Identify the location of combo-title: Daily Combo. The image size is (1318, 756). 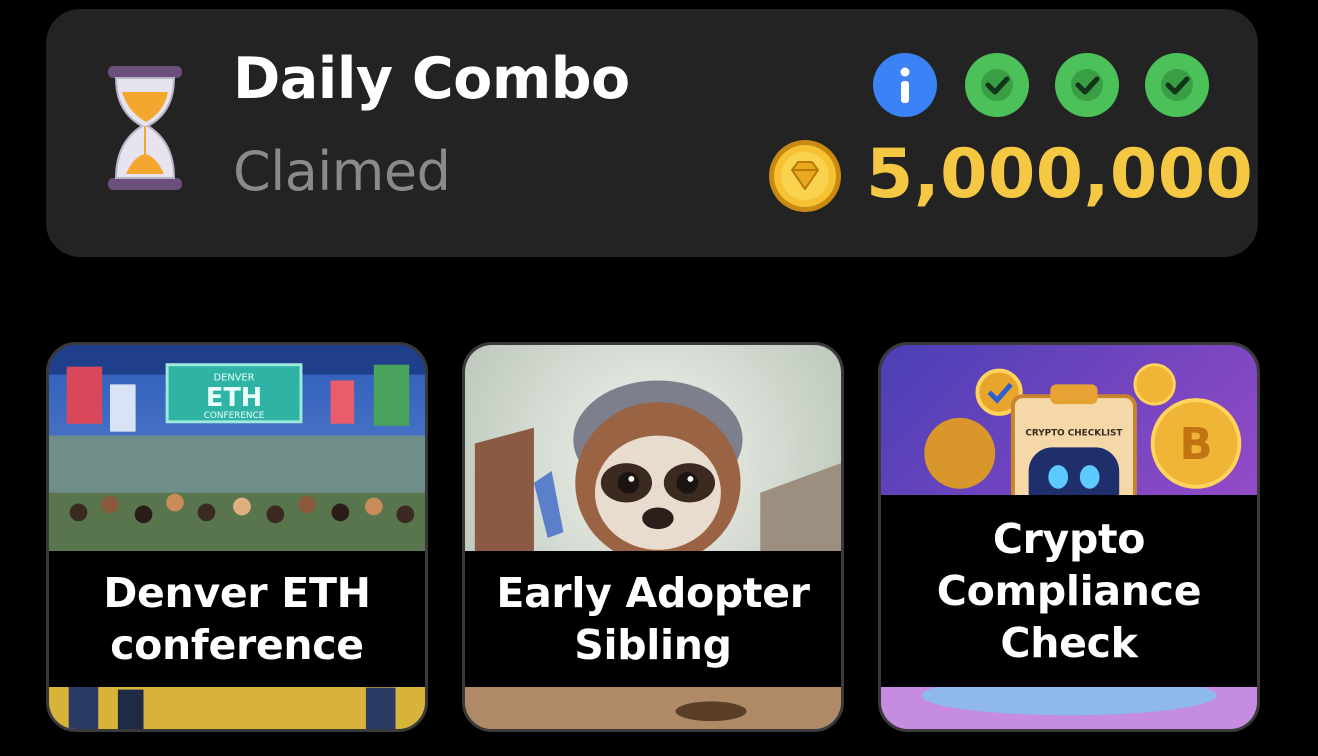
(431, 79).